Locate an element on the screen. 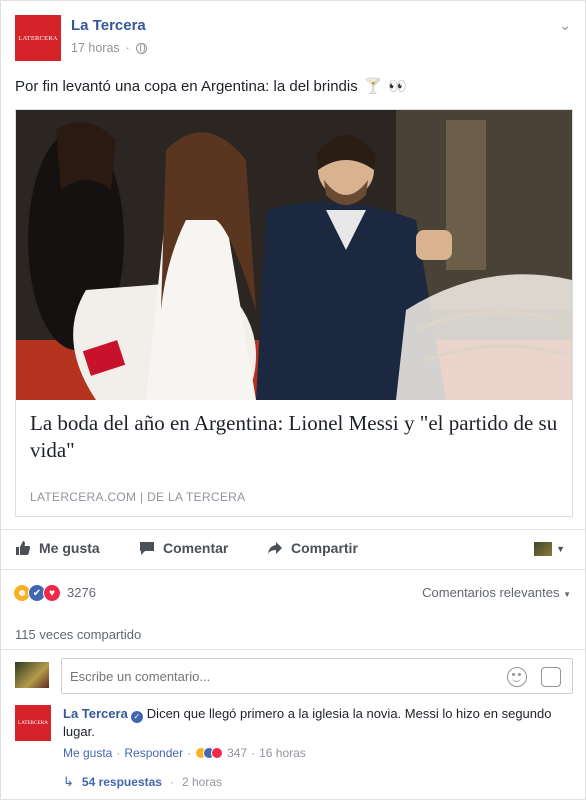 The height and width of the screenshot is (800, 586). comment-like-link: Me gusta is located at coordinates (87, 753).